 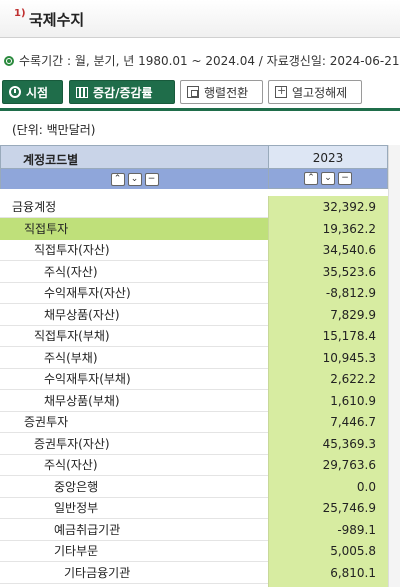 I want to click on table-row: 기타금융기관 6,810.1, so click(x=194, y=572).